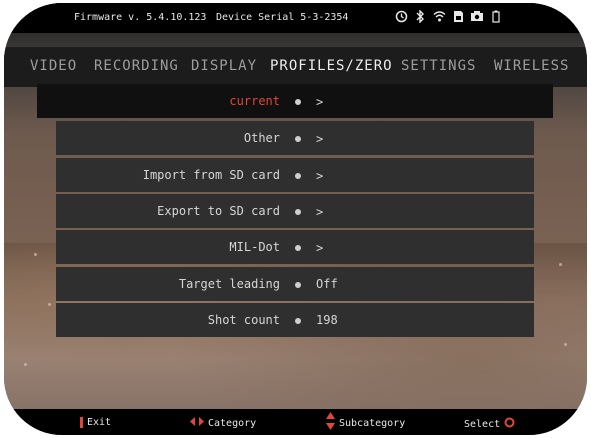  What do you see at coordinates (229, 284) in the screenshot?
I see `menu-item-label: Target leading` at bounding box center [229, 284].